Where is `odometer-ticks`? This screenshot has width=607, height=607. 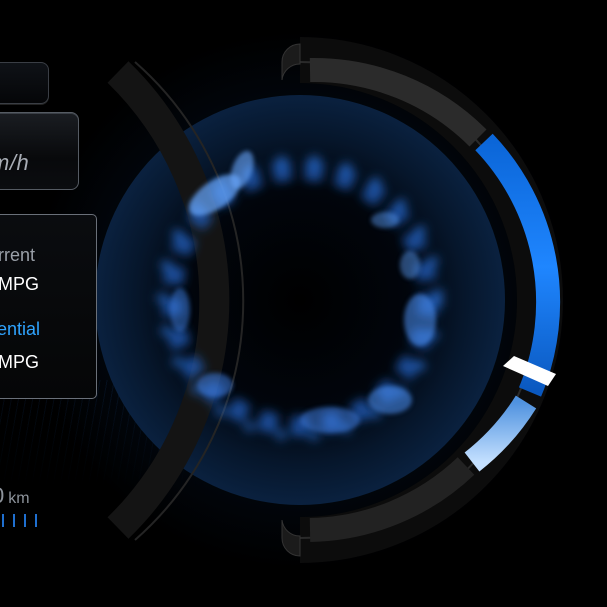 odometer-ticks is located at coordinates (19, 520).